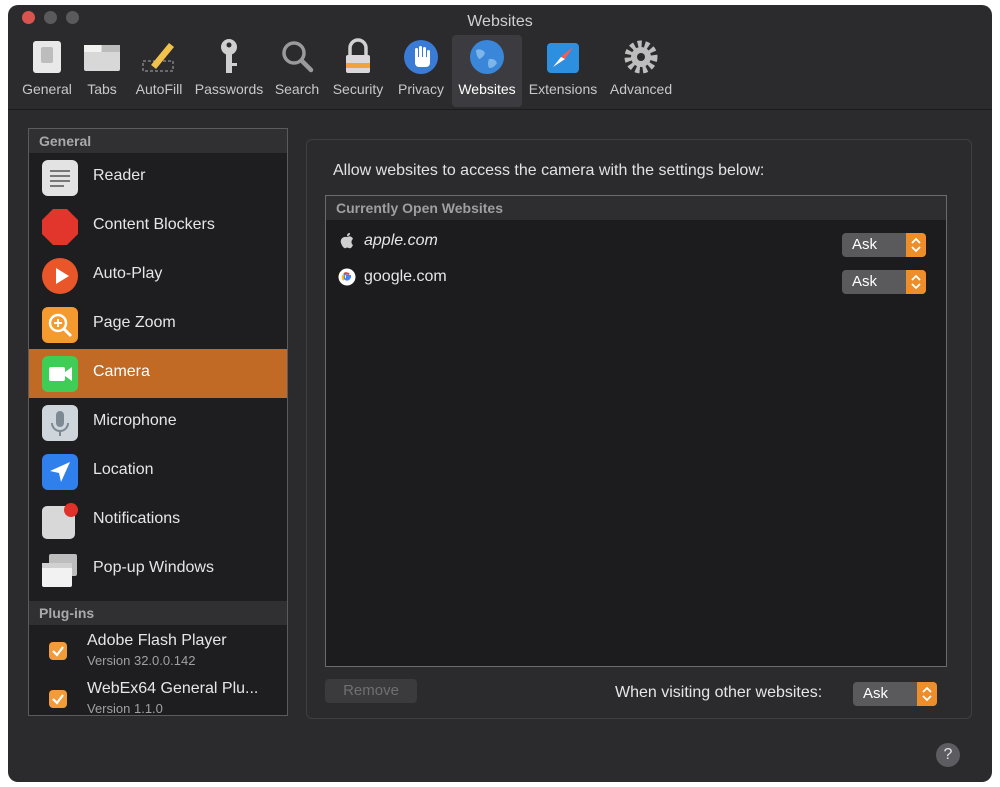  What do you see at coordinates (157, 640) in the screenshot?
I see `plugin-name: Adobe Flash Player` at bounding box center [157, 640].